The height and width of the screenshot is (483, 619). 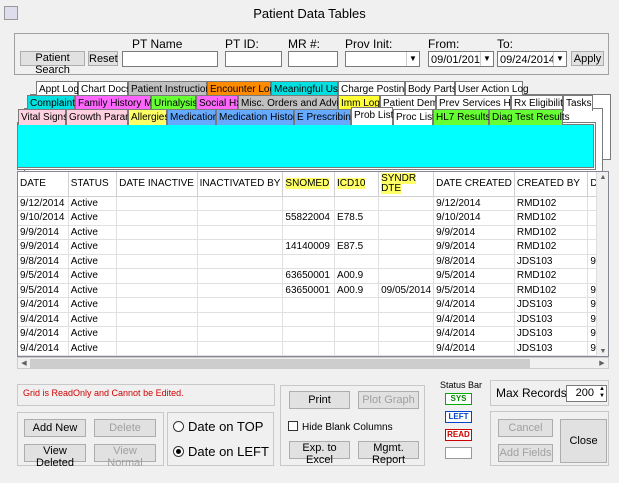 What do you see at coordinates (406, 290) in the screenshot?
I see `table-cell: 09/05/2014` at bounding box center [406, 290].